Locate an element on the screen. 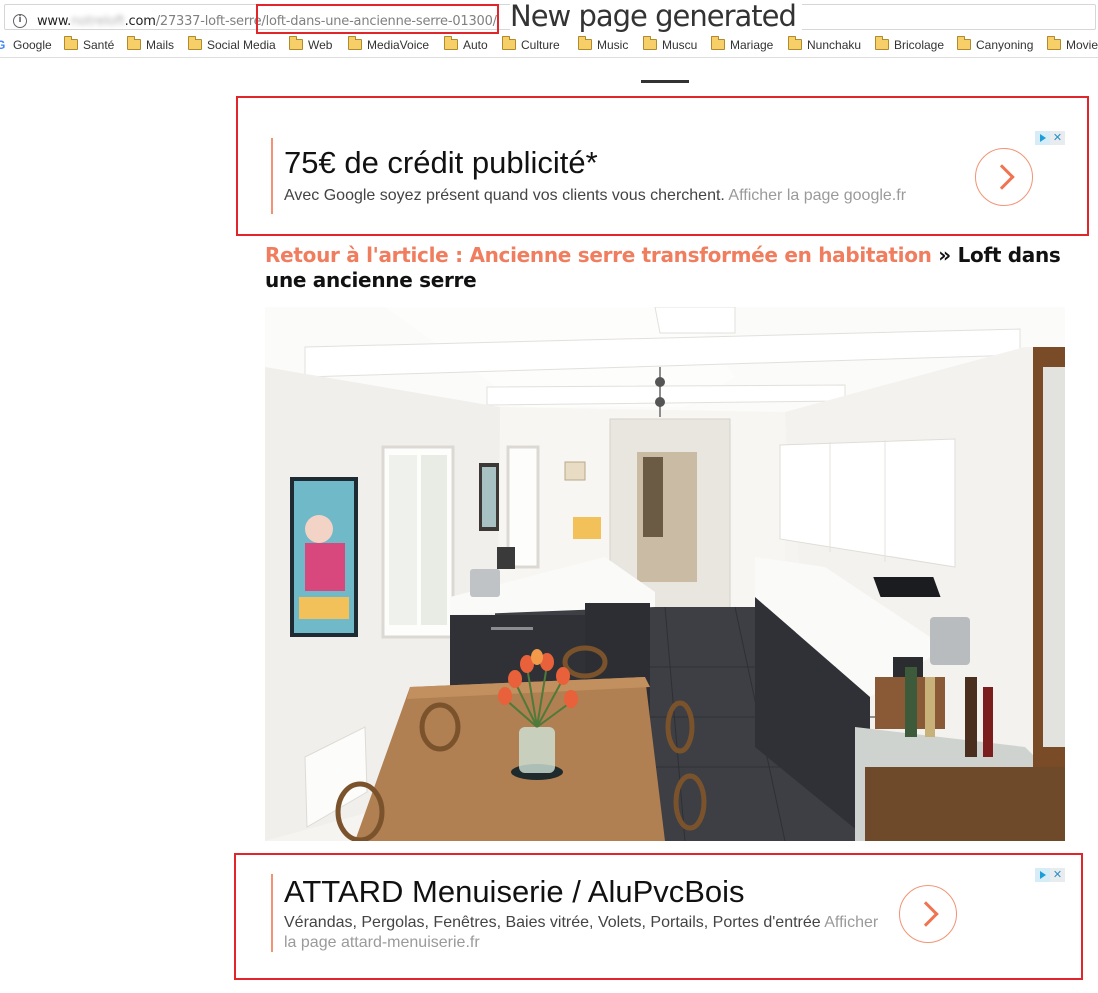 The height and width of the screenshot is (993, 1098). ad-bottom-headline: ATTARD Menuiserie / AluPvcBois is located at coordinates (514, 892).